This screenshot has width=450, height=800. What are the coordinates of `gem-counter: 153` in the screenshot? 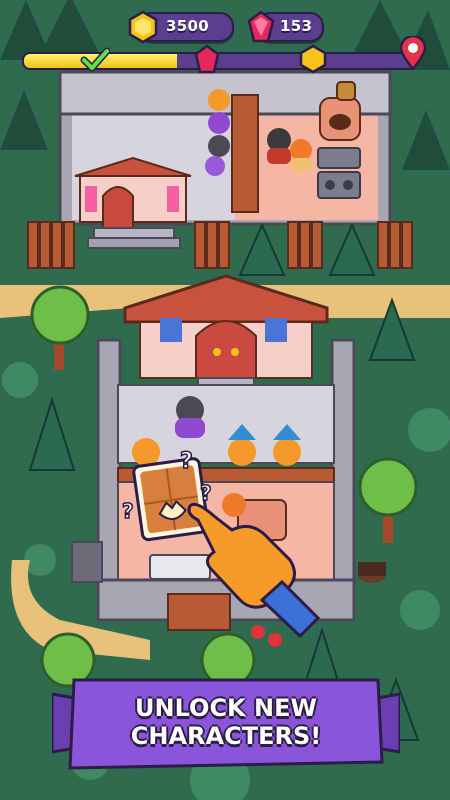 It's located at (285, 26).